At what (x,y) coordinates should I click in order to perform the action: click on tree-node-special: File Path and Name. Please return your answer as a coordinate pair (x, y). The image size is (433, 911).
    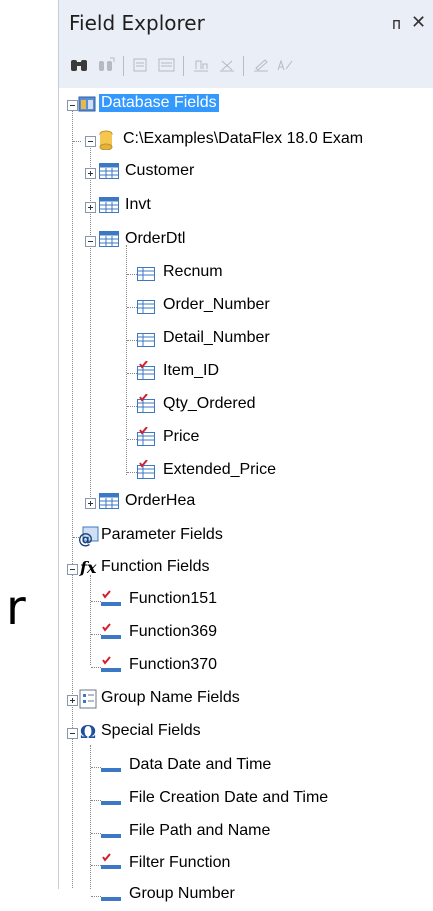
    Looking at the image, I should click on (246, 833).